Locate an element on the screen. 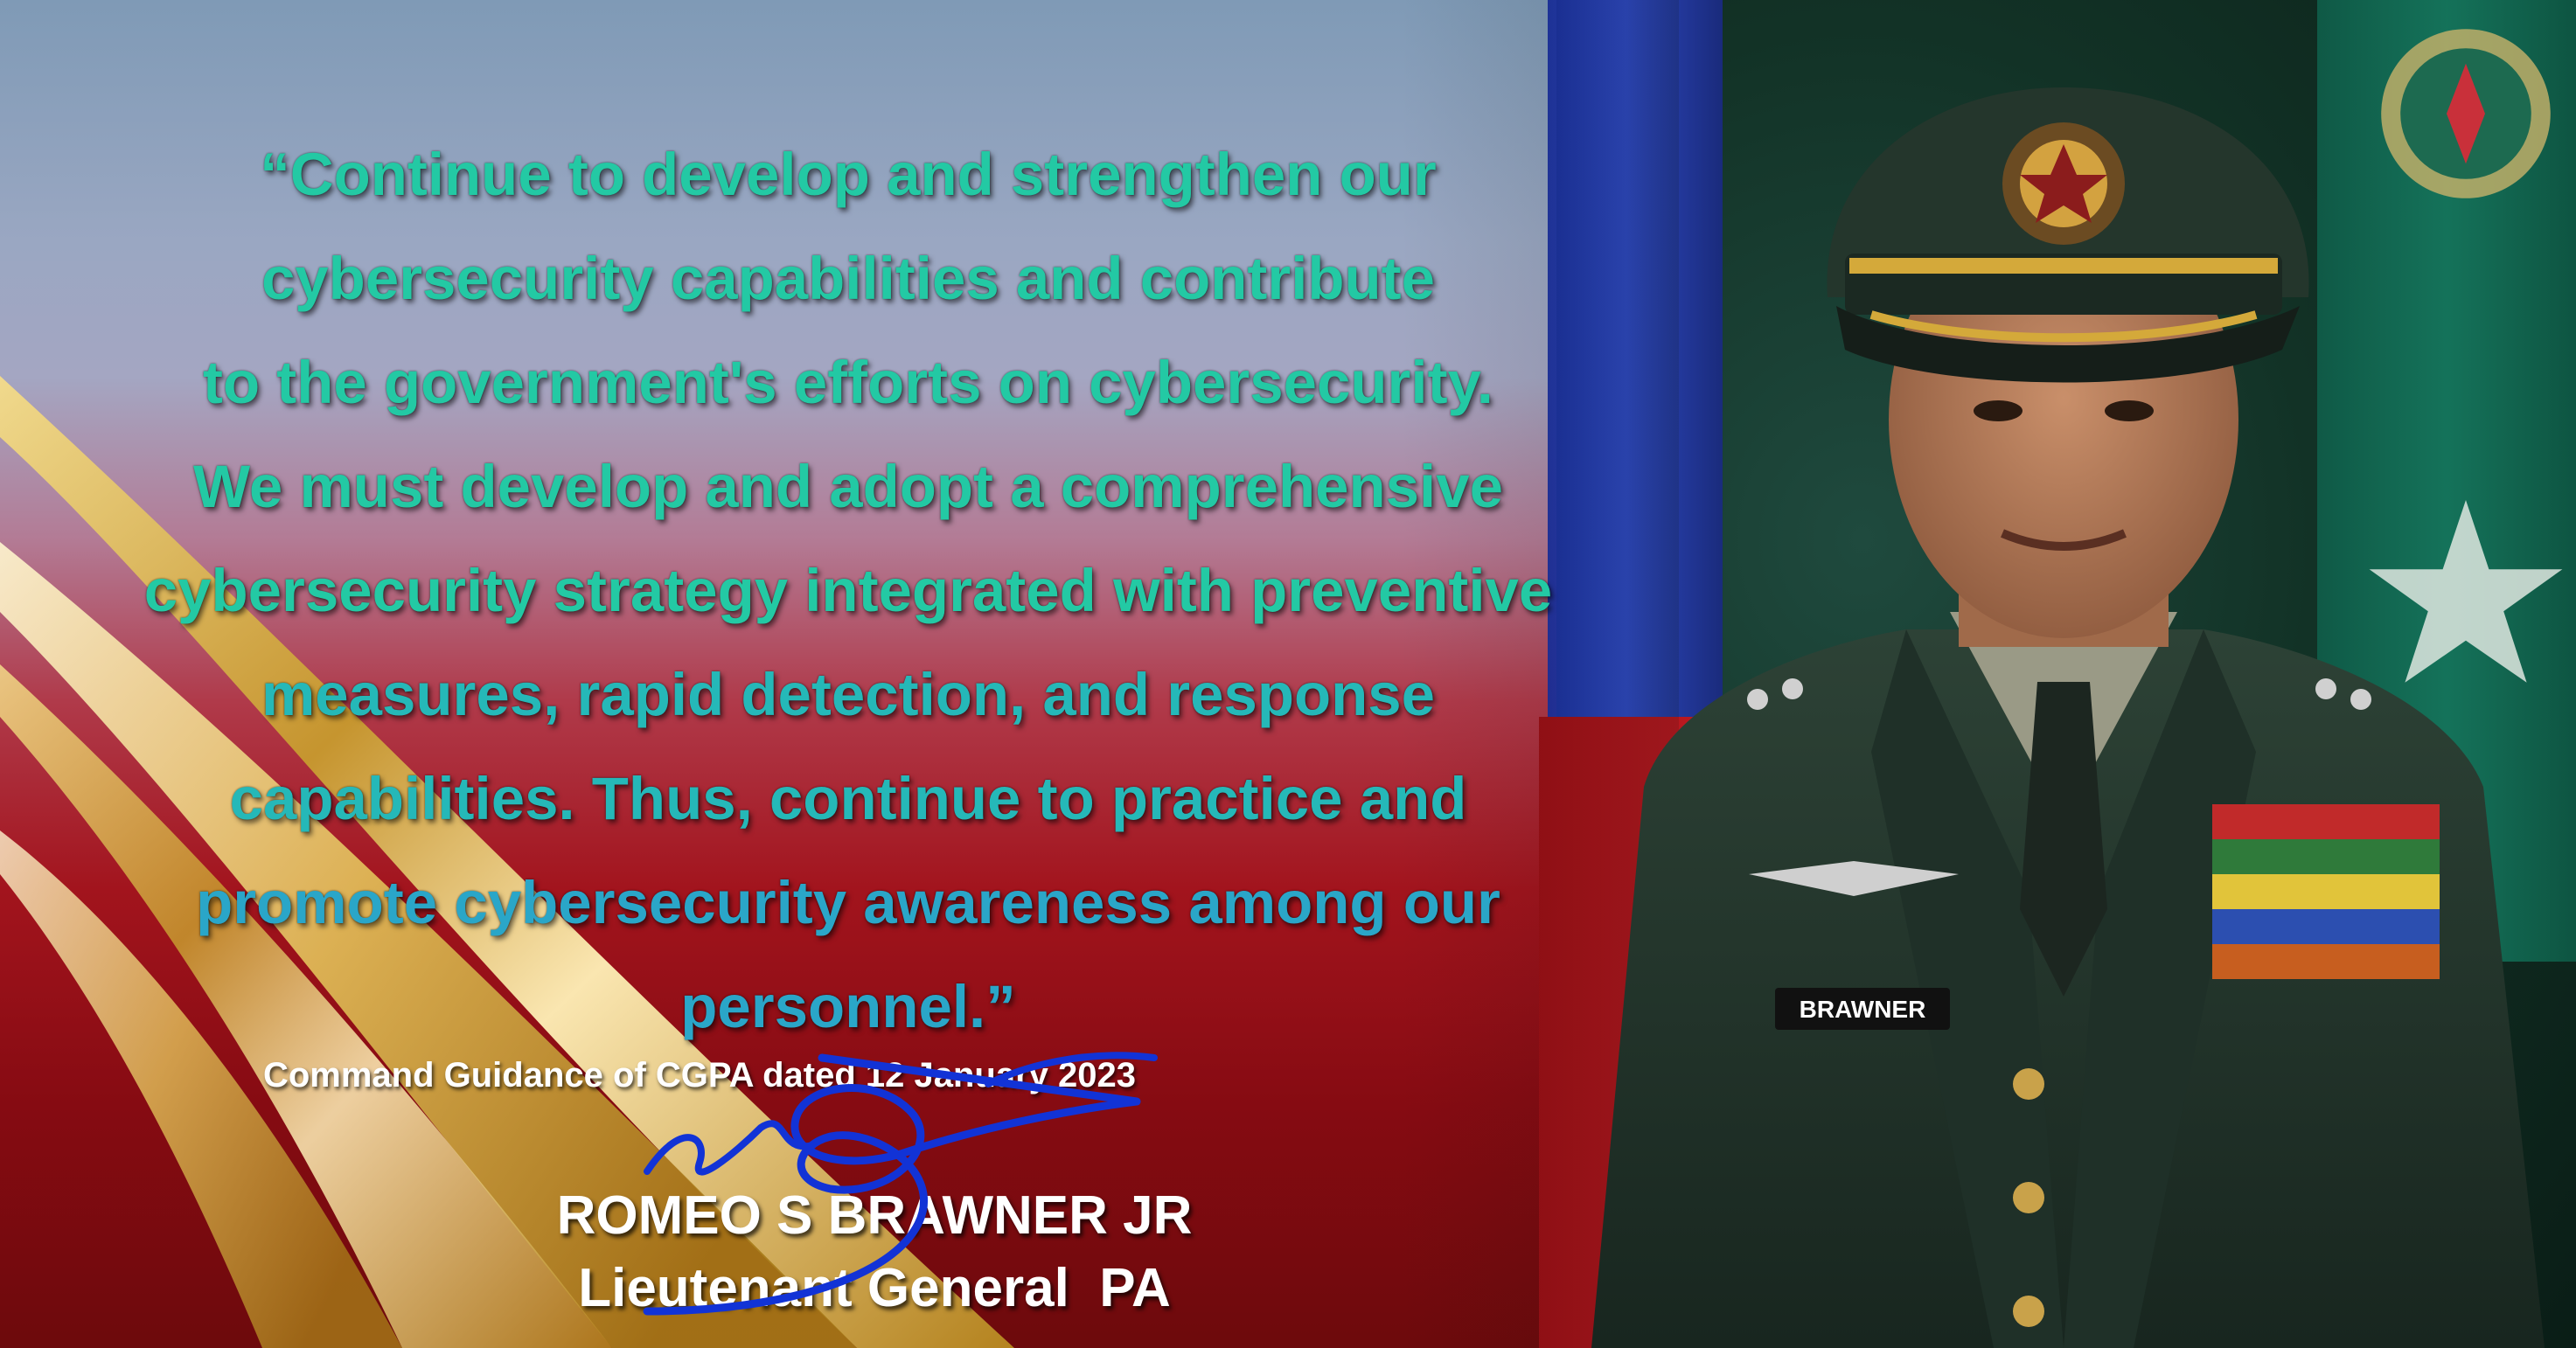  quote-line: personnel.” is located at coordinates (848, 1006).